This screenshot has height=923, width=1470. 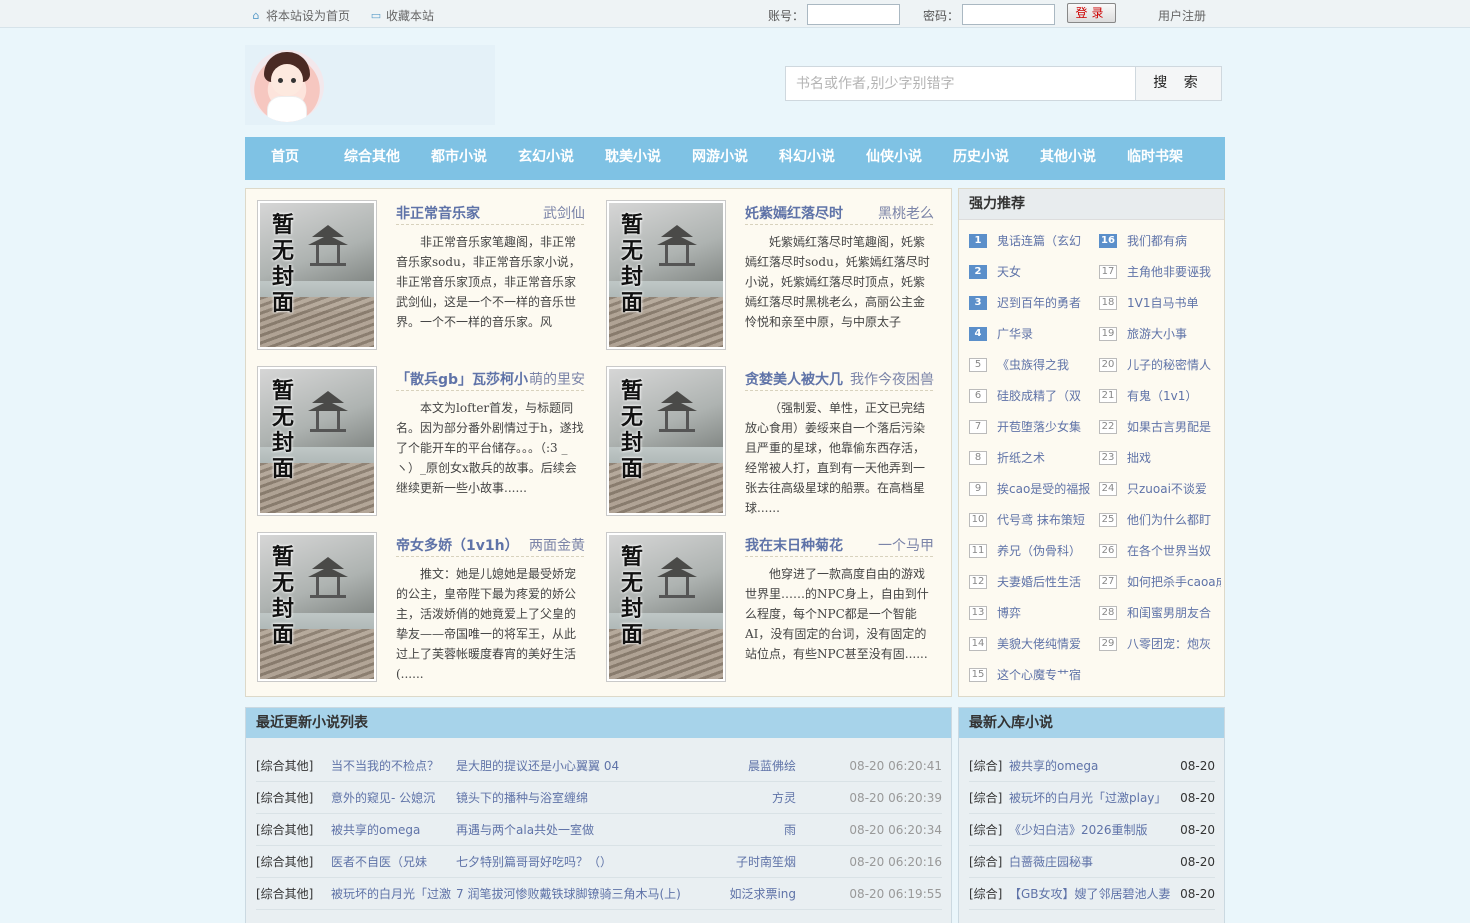 What do you see at coordinates (1169, 612) in the screenshot?
I see `recommend-title: 和闺蜜男朋友合` at bounding box center [1169, 612].